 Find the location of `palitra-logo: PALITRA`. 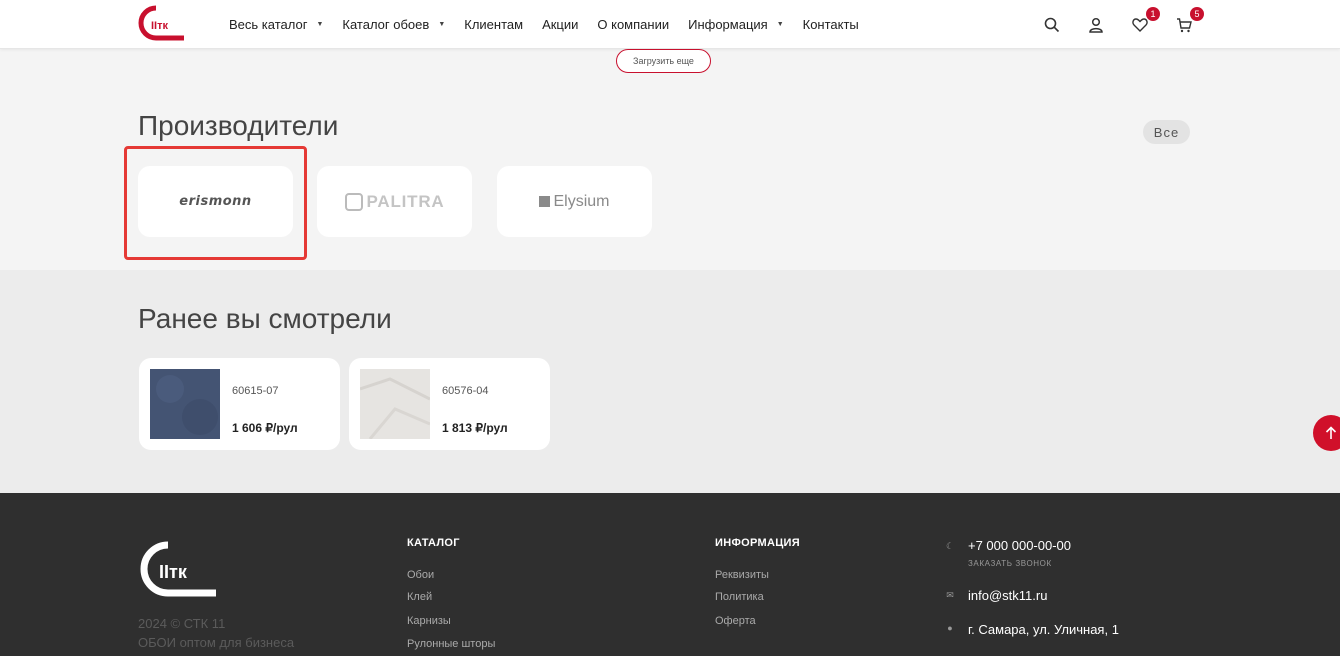

palitra-logo: PALITRA is located at coordinates (405, 201).